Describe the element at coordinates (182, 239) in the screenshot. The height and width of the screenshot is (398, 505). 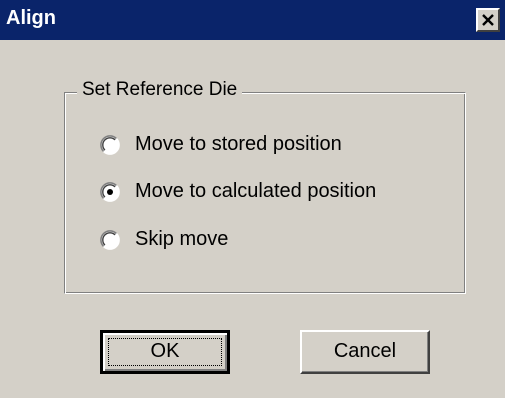
I see `radio-label-skip: Skip move` at that location.